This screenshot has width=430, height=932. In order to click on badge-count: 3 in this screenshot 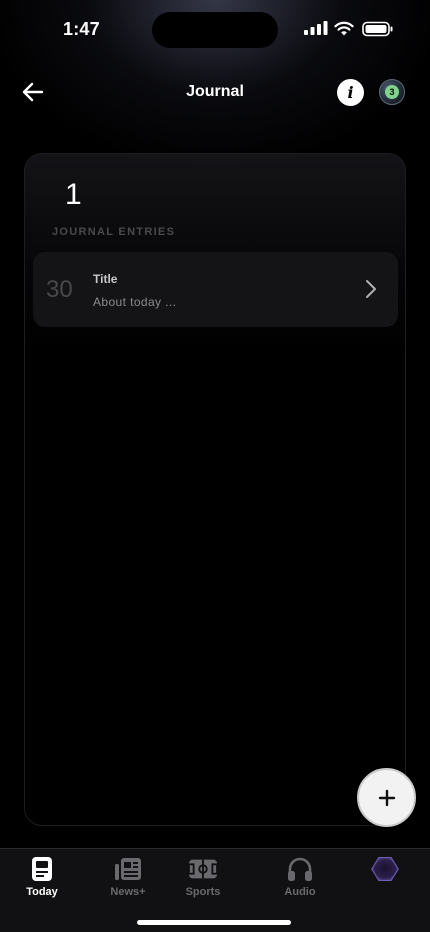, I will do `click(392, 92)`.